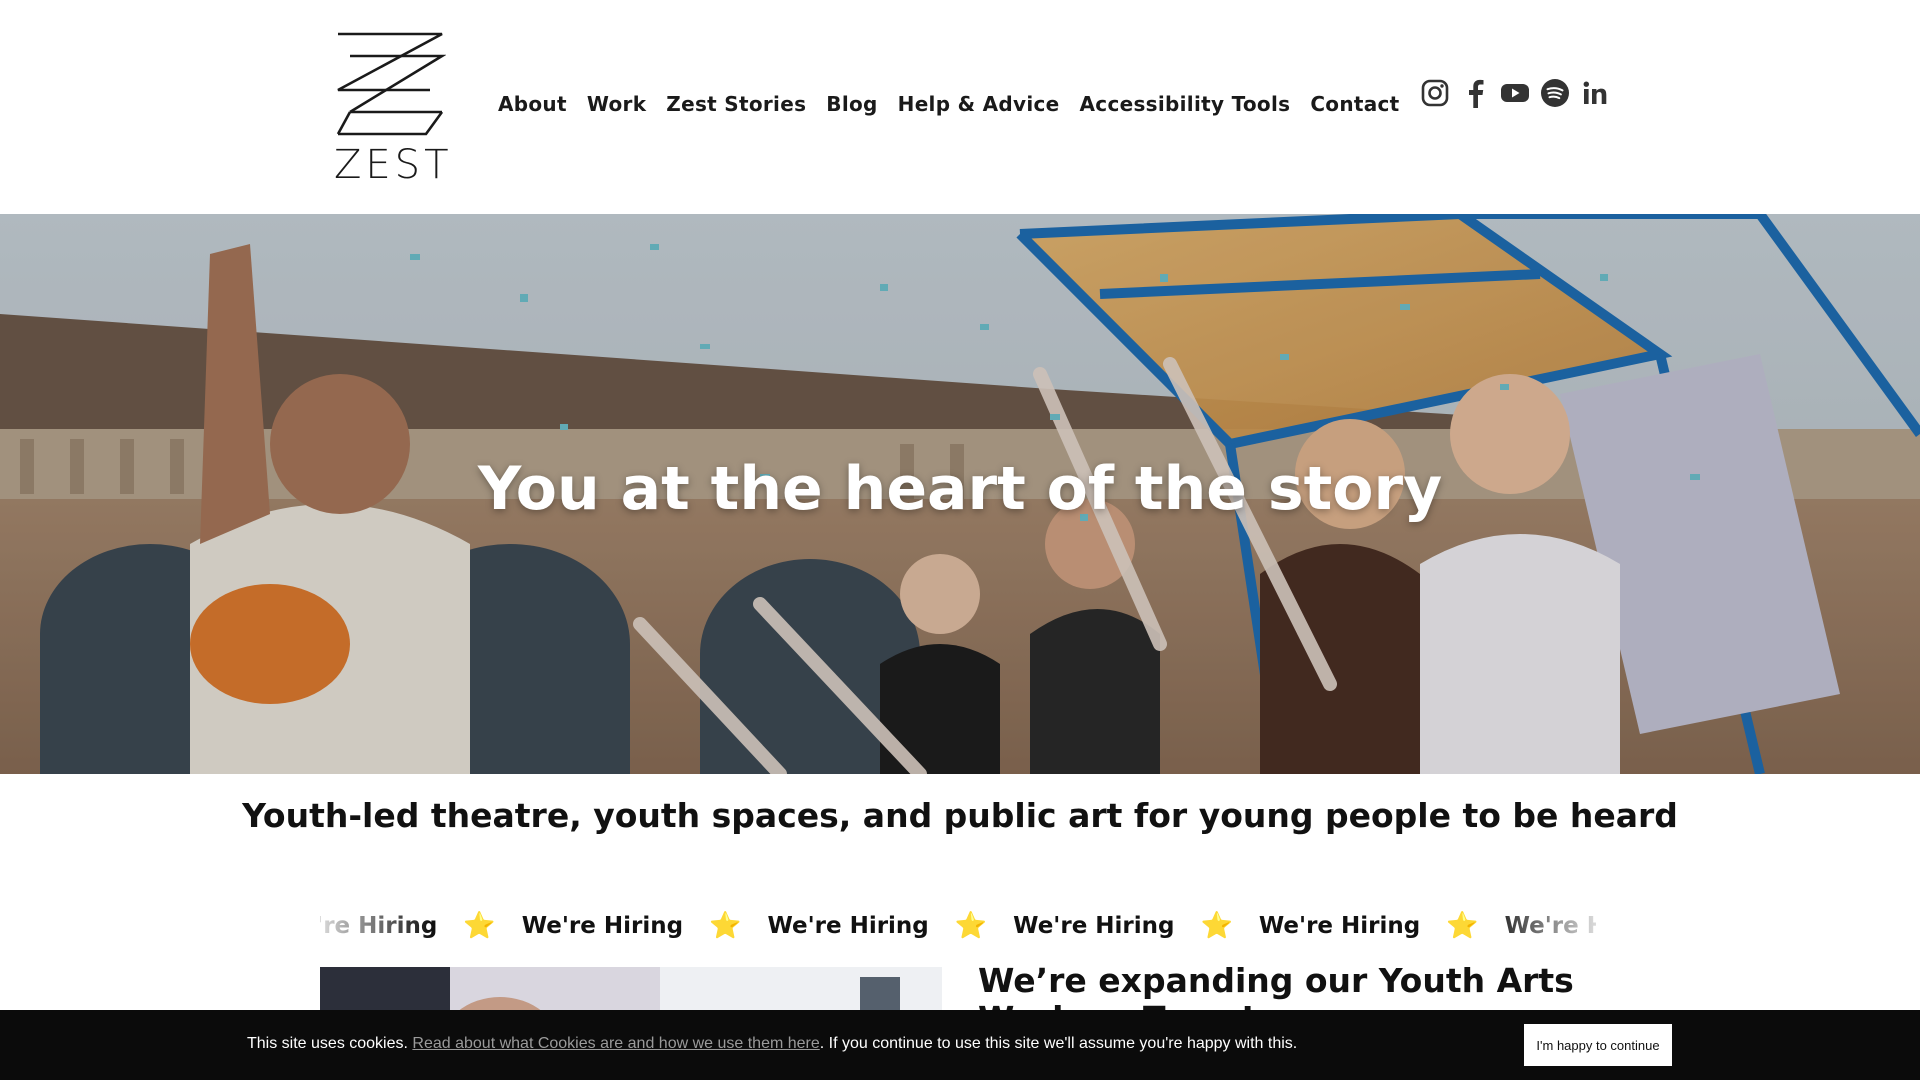 Image resolution: width=1920 pixels, height=1080 pixels. What do you see at coordinates (736, 104) in the screenshot?
I see `nav-zest-stories: Zest Stories` at bounding box center [736, 104].